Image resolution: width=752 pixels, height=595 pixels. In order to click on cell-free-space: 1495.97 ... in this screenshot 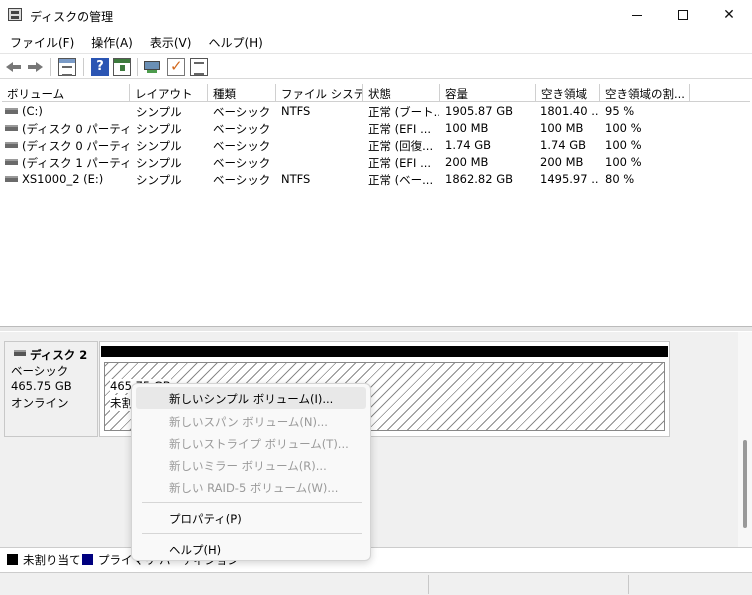, I will do `click(569, 179)`.